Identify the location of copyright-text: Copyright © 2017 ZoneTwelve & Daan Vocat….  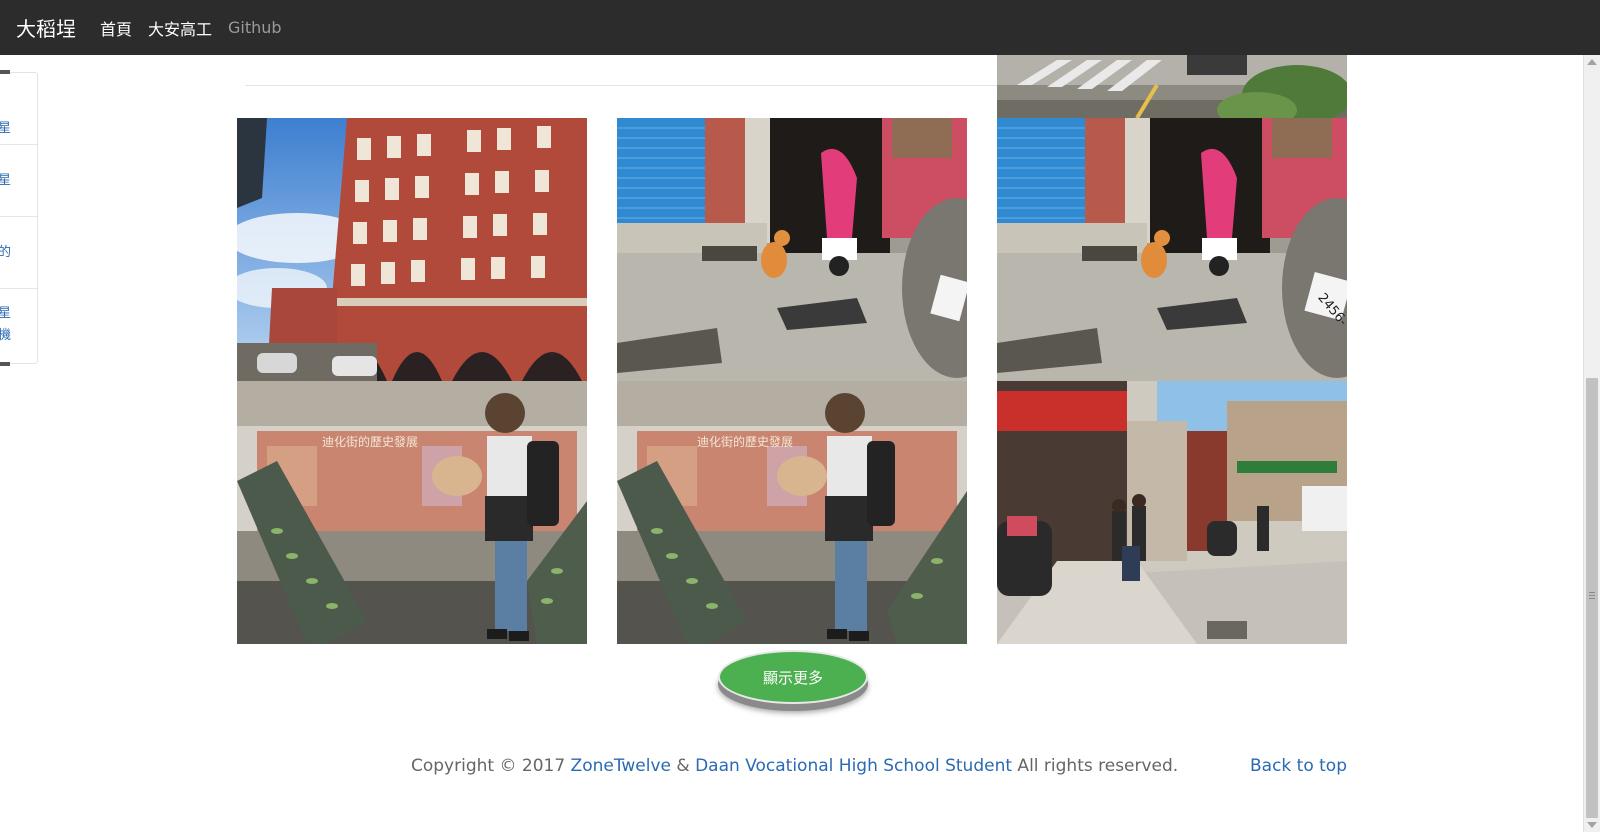
(794, 766).